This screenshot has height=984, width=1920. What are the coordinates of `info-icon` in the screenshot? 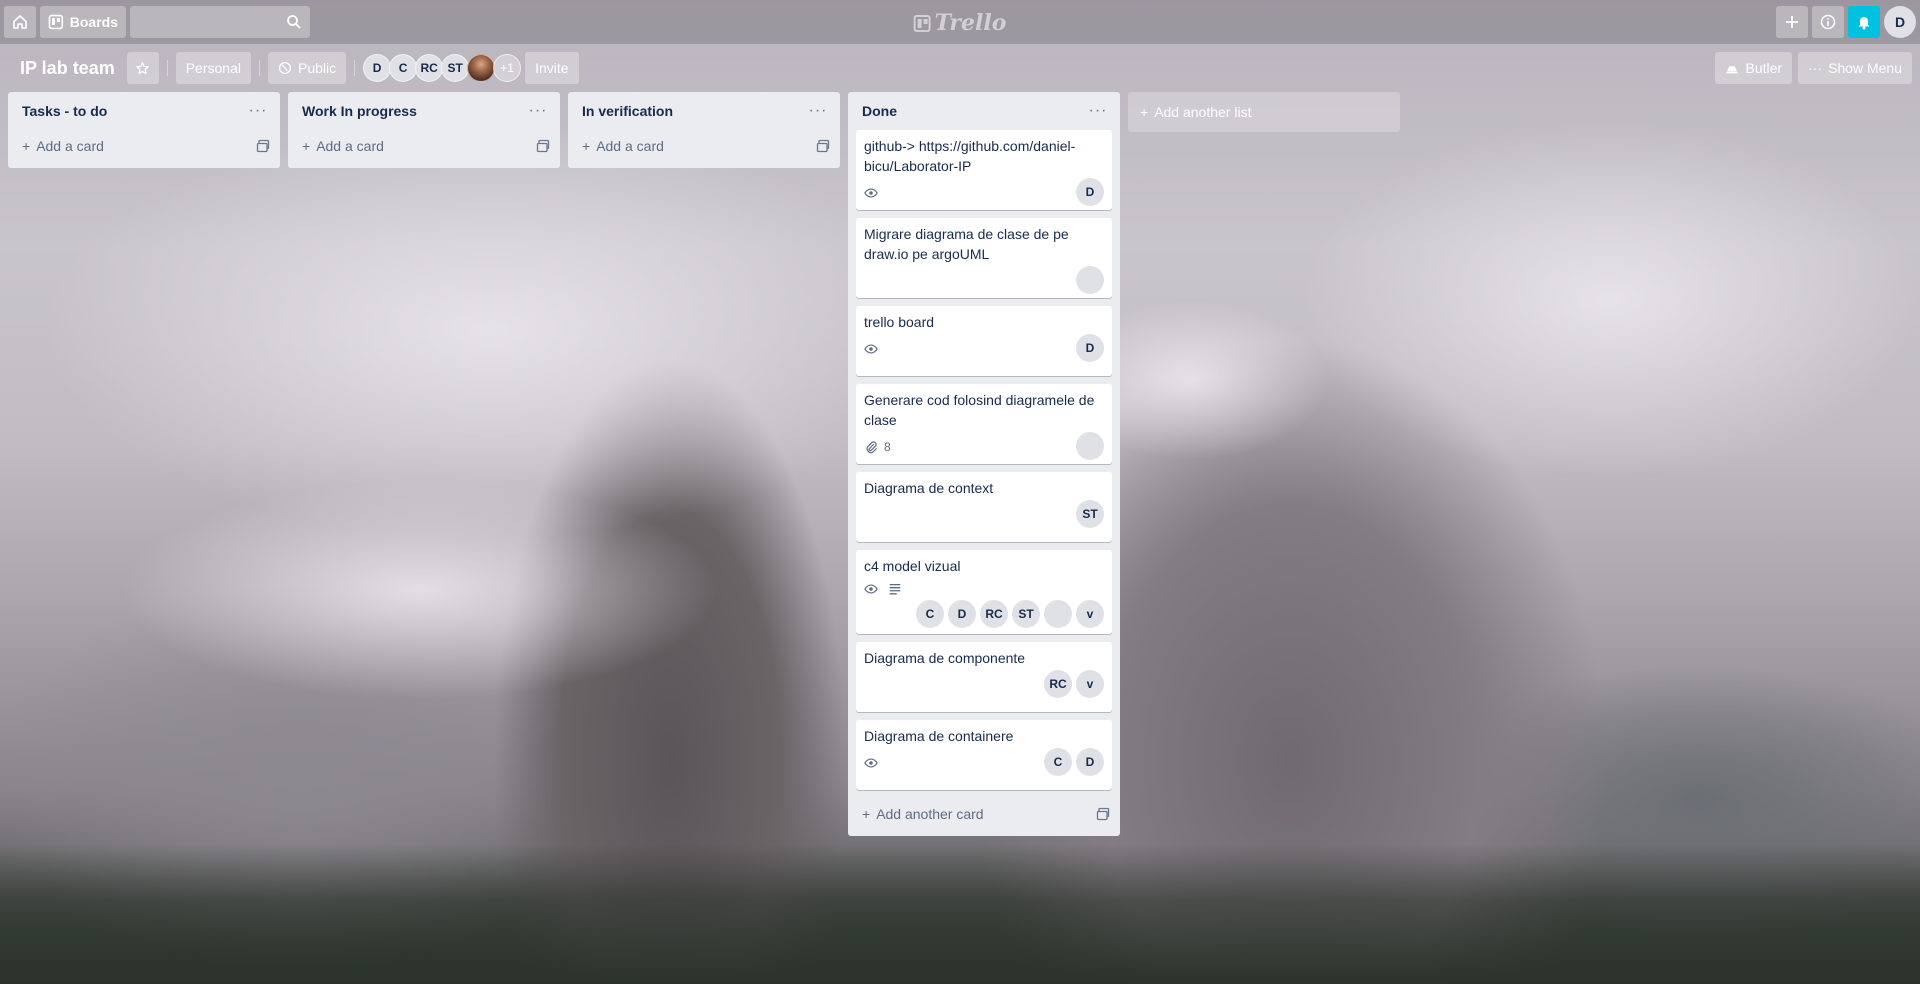 It's located at (1828, 22).